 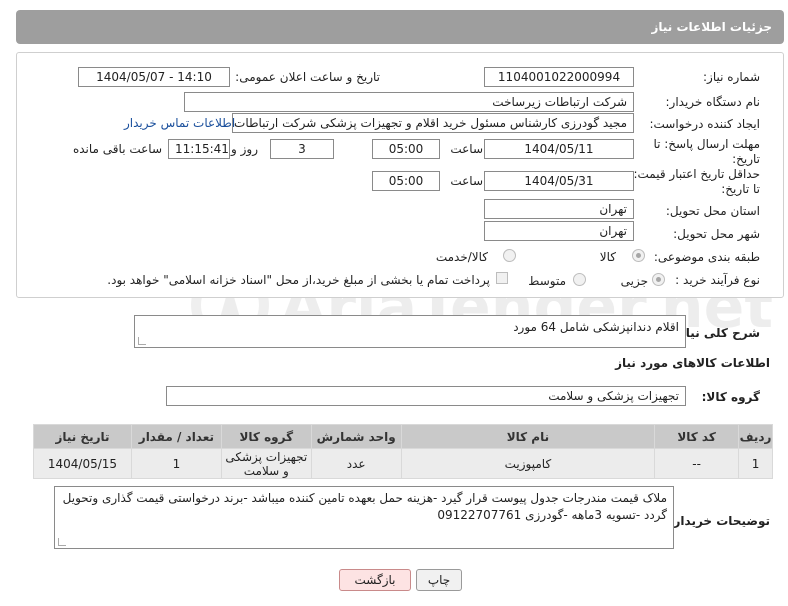 I want to click on city-label: شهر محل تحویل:, so click(x=716, y=234).